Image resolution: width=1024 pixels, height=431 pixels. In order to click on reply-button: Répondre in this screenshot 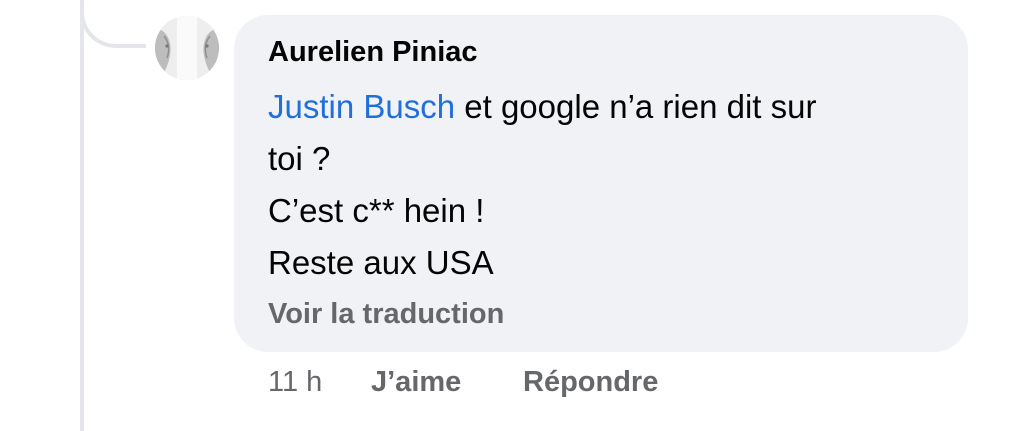, I will do `click(590, 382)`.